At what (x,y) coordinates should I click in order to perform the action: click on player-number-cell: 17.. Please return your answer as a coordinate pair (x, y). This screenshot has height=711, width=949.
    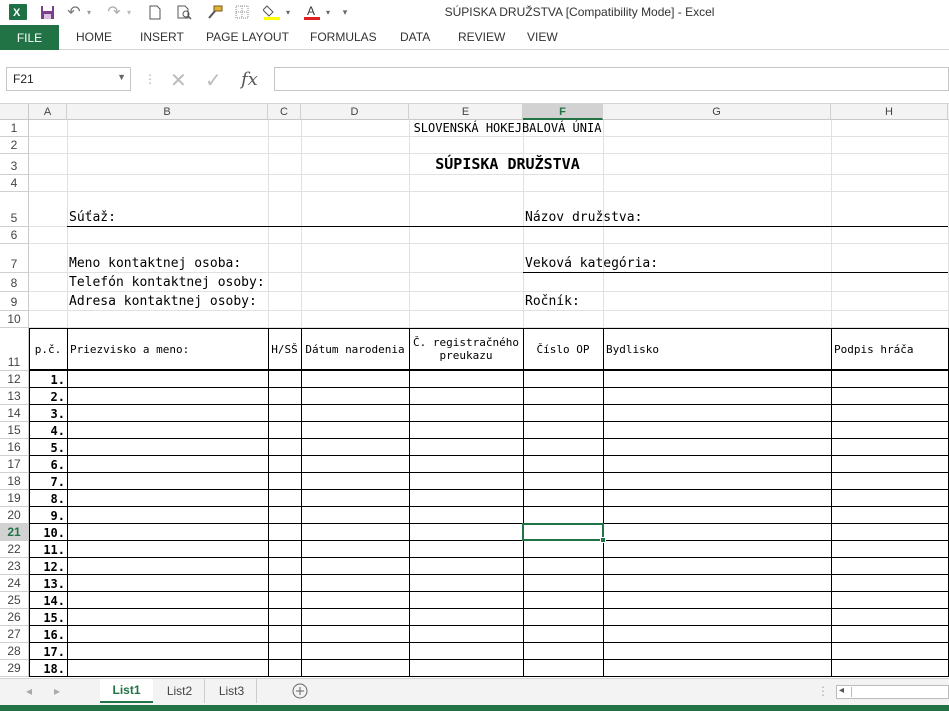
    Looking at the image, I should click on (47, 651).